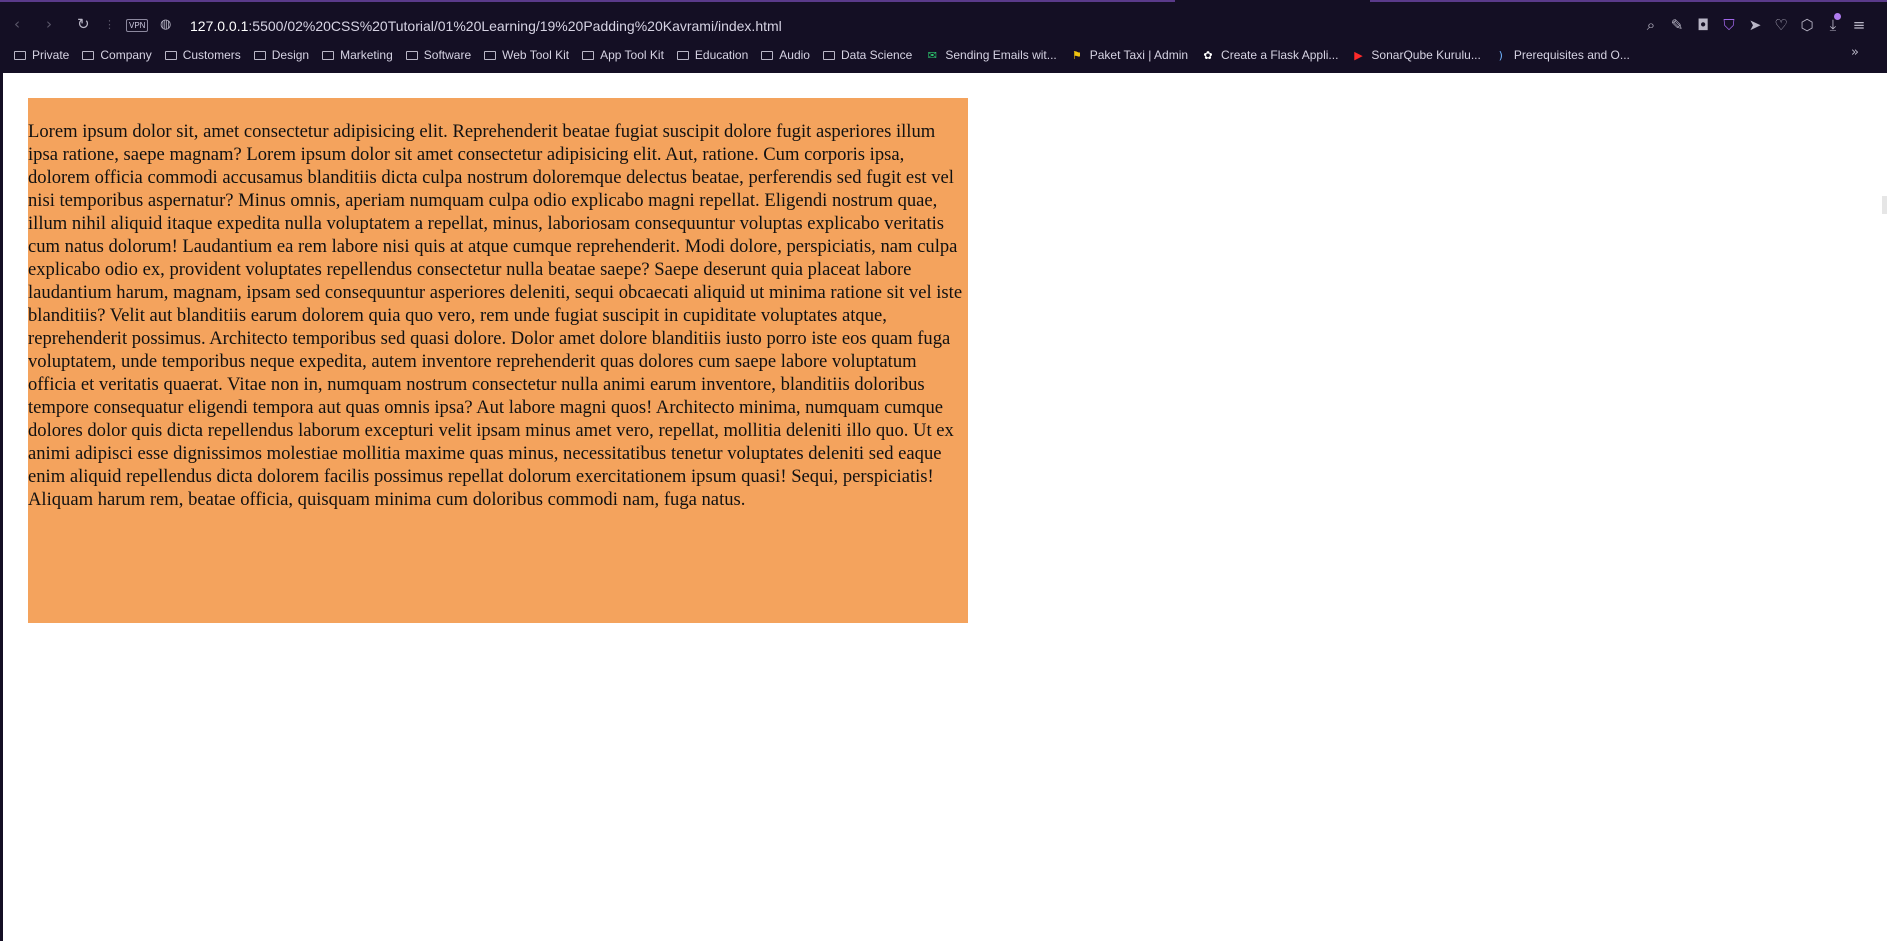  I want to click on more-bookmarks-icon: », so click(1855, 52).